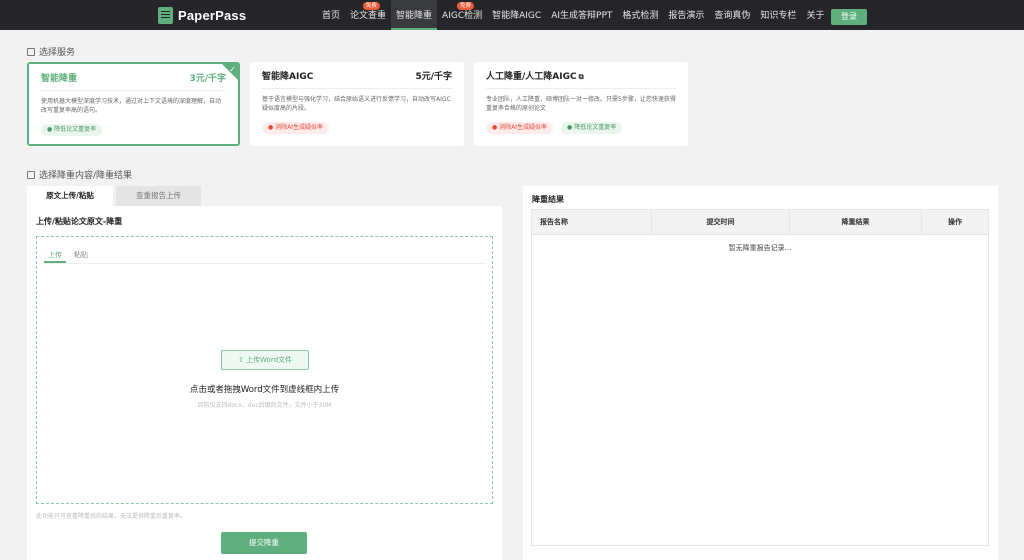 This screenshot has width=1024, height=560. I want to click on subtab-upload: 上传, so click(55, 255).